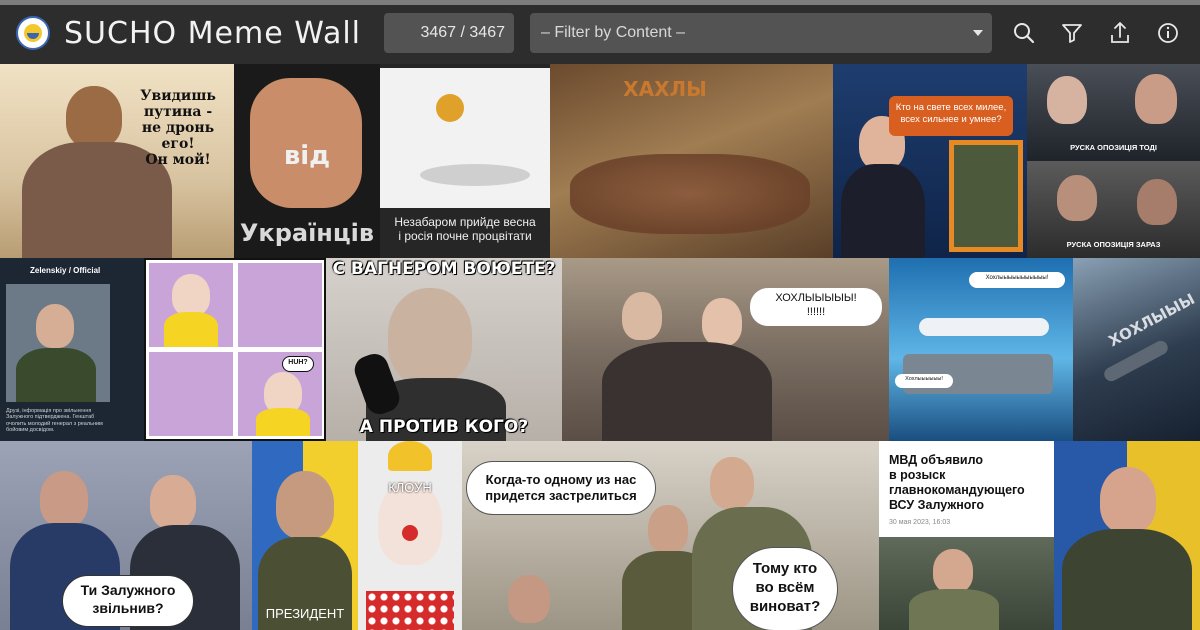 This screenshot has height=630, width=1200. What do you see at coordinates (410, 533) in the screenshot?
I see `clown-nose` at bounding box center [410, 533].